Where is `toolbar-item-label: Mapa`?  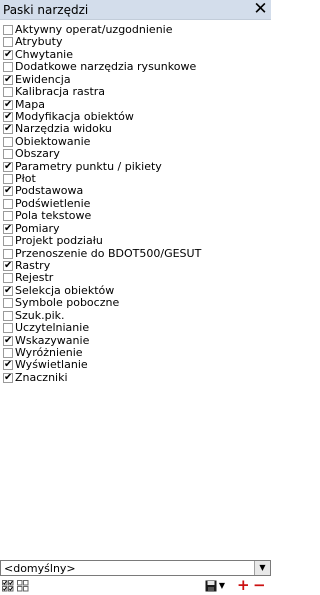 toolbar-item-label: Mapa is located at coordinates (30, 104).